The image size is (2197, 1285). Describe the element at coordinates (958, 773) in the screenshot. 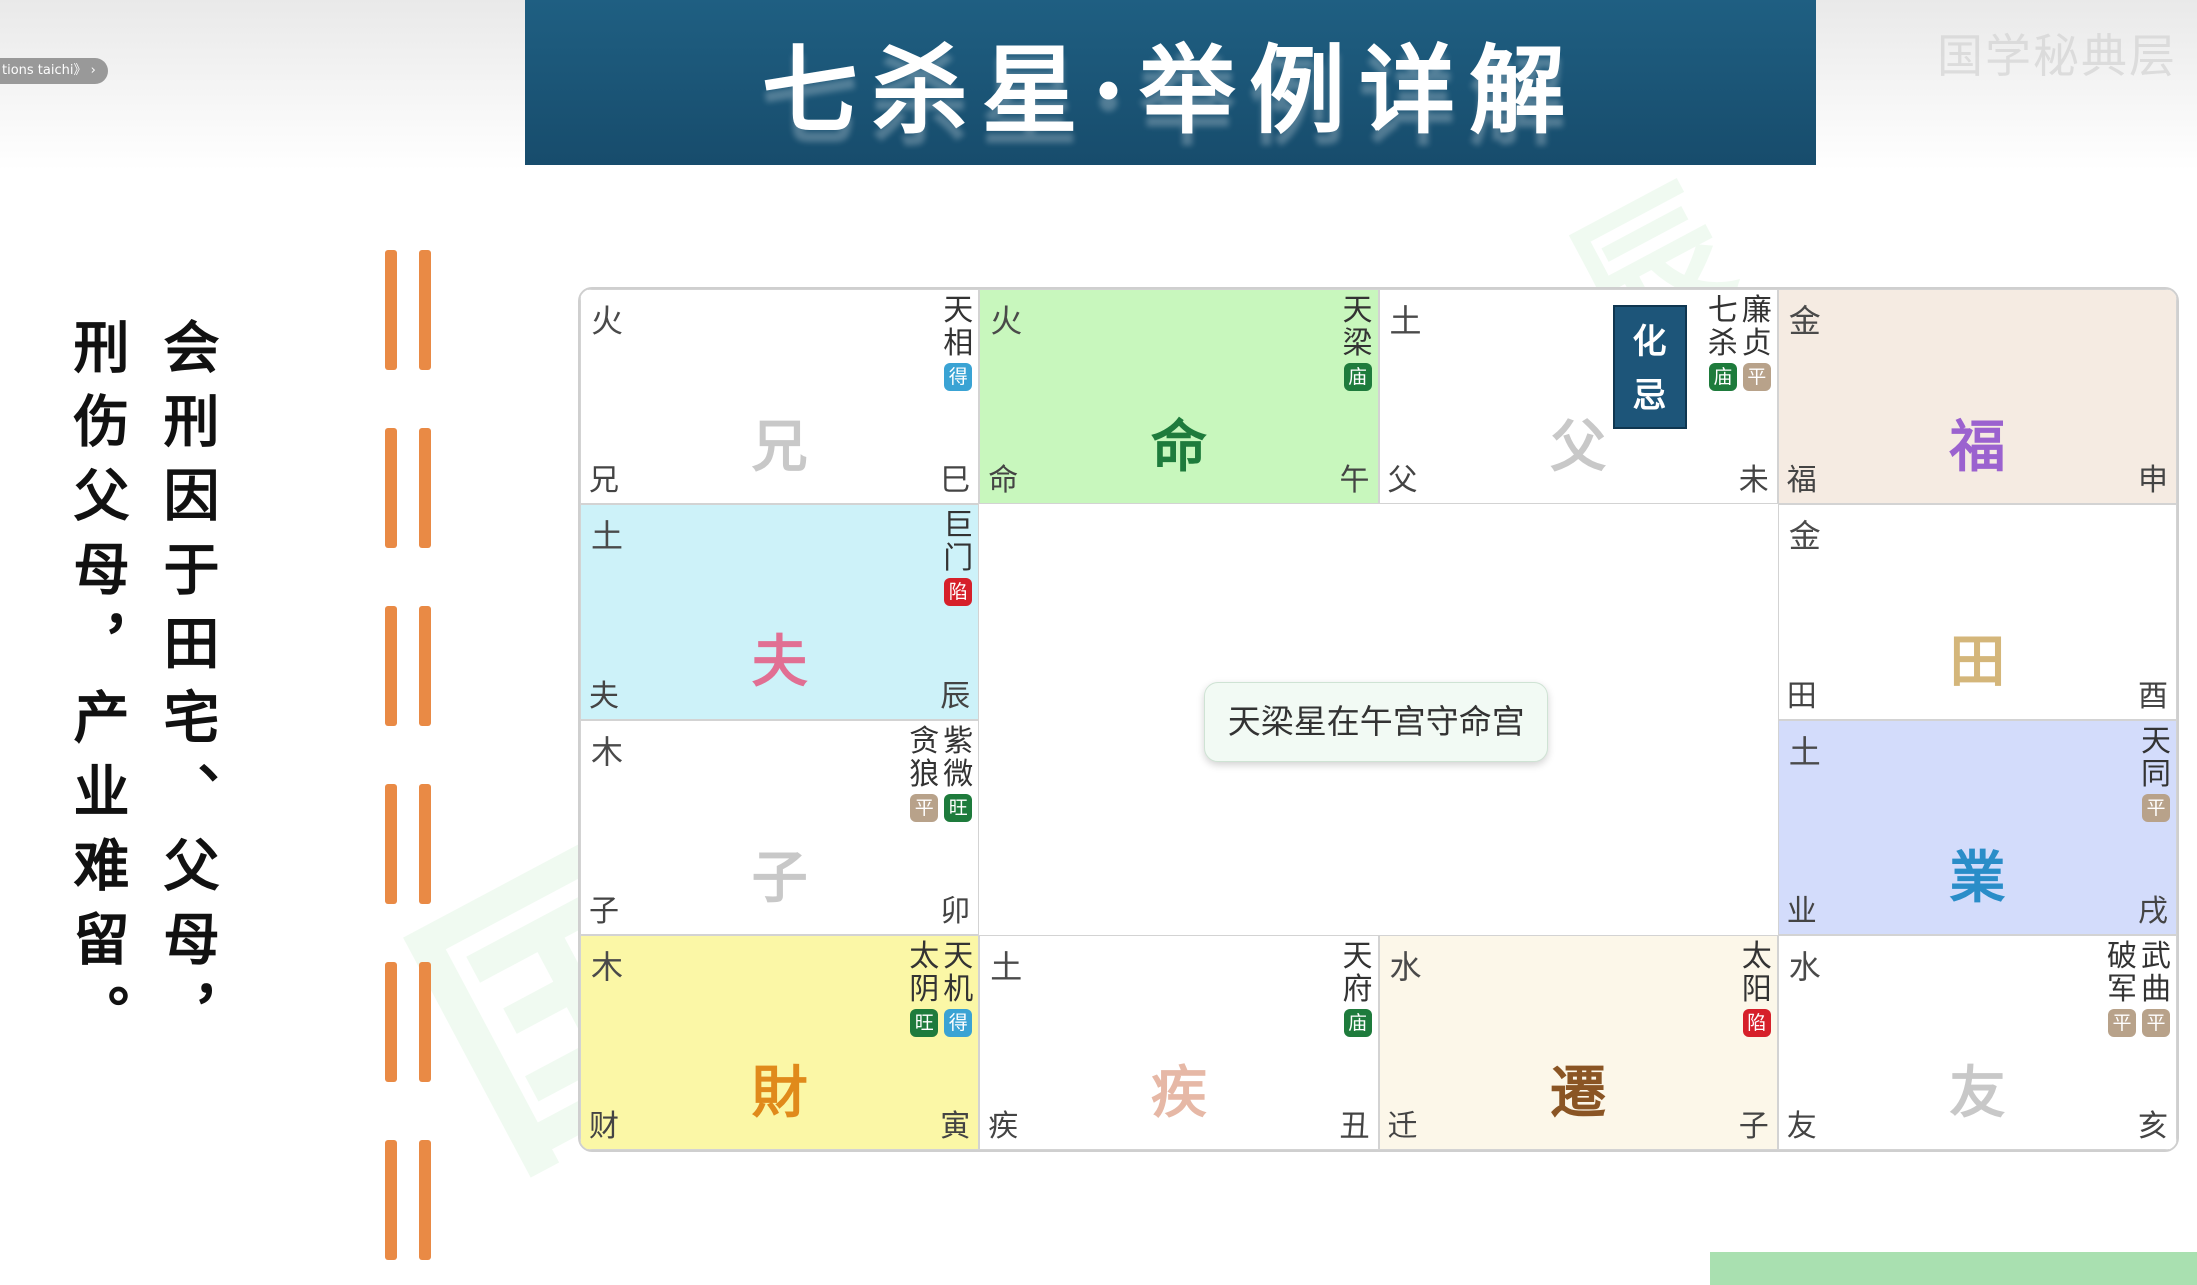

I see `star: 紫微旺` at that location.